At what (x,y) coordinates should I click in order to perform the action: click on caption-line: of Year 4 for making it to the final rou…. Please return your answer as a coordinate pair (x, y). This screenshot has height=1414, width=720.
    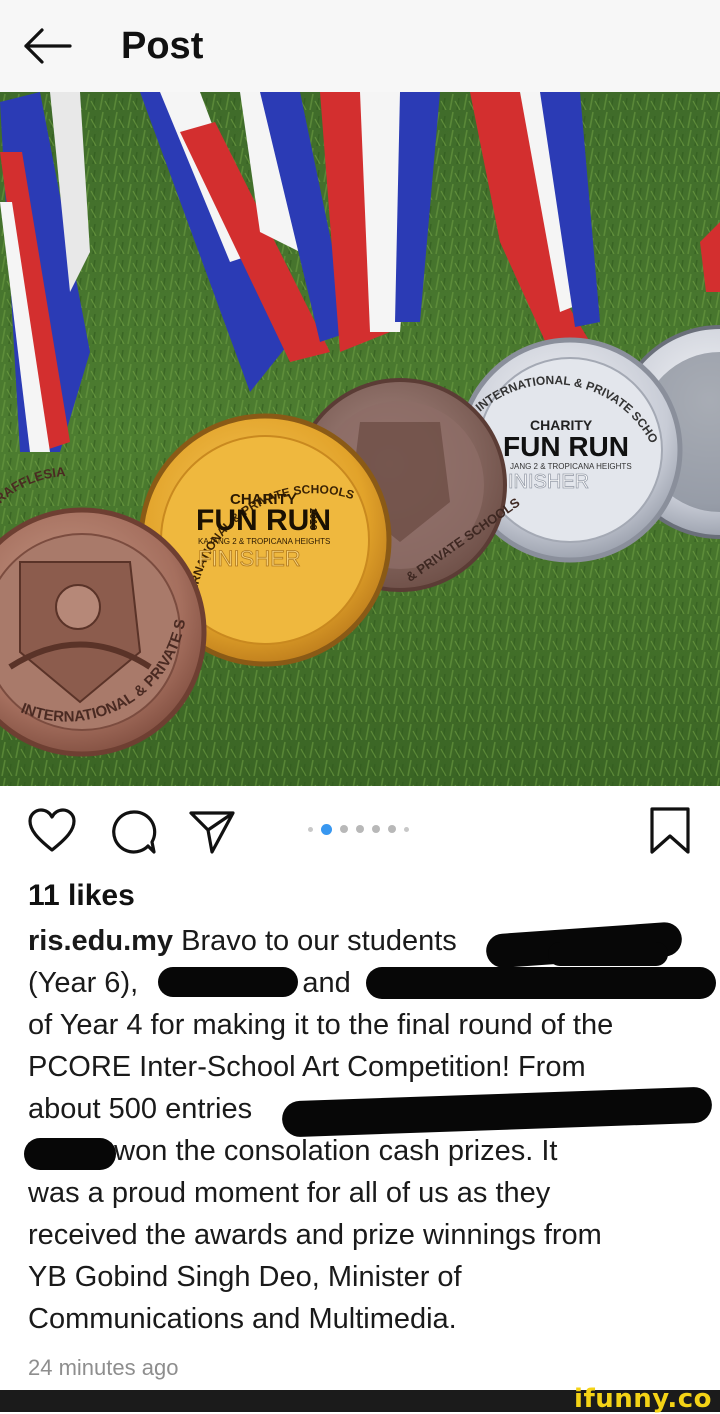
    Looking at the image, I should click on (321, 1025).